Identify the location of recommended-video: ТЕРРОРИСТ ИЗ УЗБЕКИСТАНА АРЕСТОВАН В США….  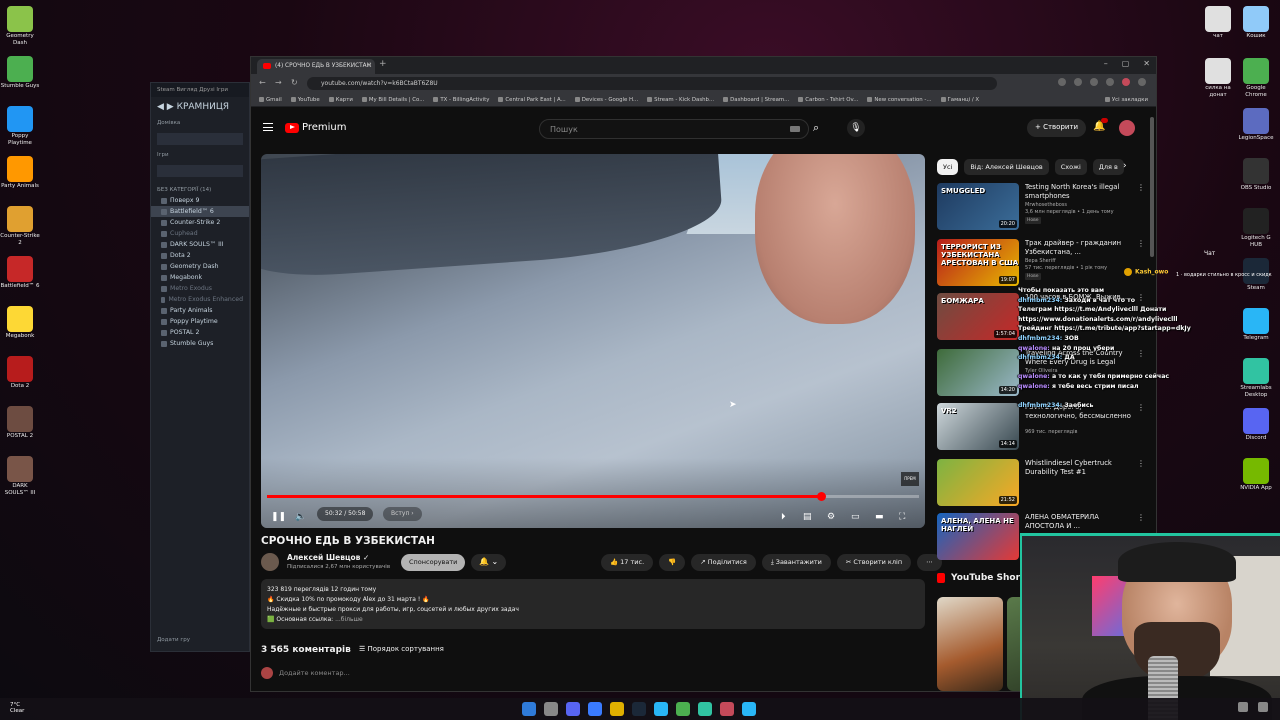
(1042, 264).